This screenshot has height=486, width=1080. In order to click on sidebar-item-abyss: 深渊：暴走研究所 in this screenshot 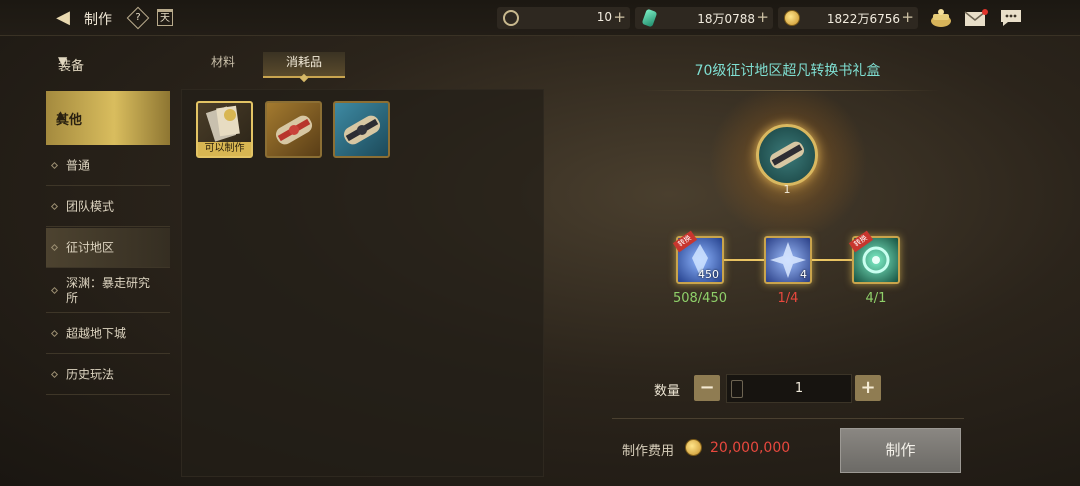, I will do `click(108, 291)`.